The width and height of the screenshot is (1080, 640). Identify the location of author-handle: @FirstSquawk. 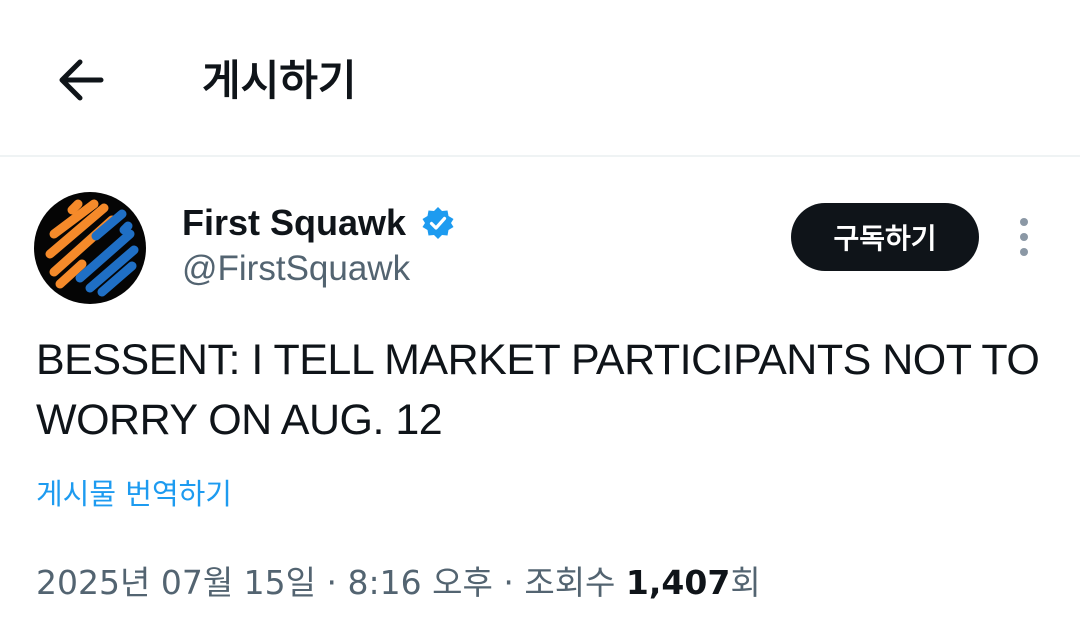
(296, 269).